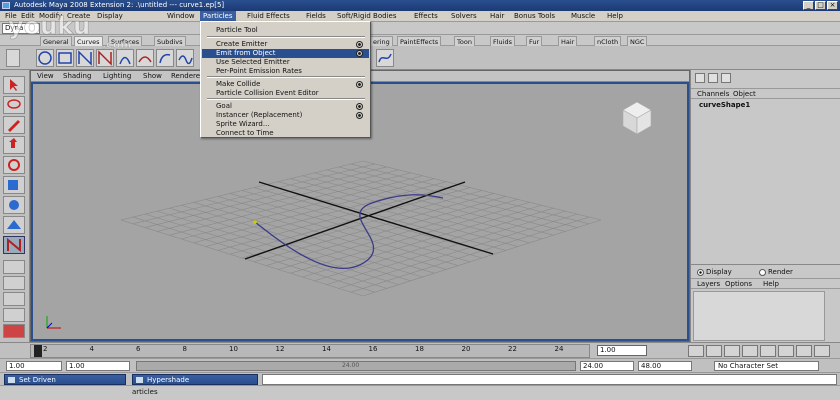  I want to click on shelf-tab-ering: ering, so click(381, 41).